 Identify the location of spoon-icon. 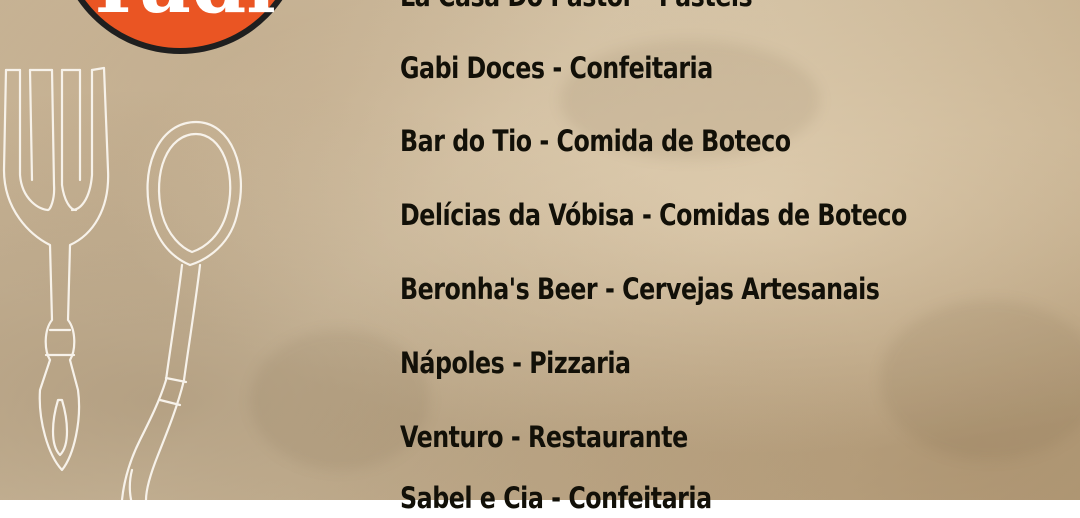
(181, 310).